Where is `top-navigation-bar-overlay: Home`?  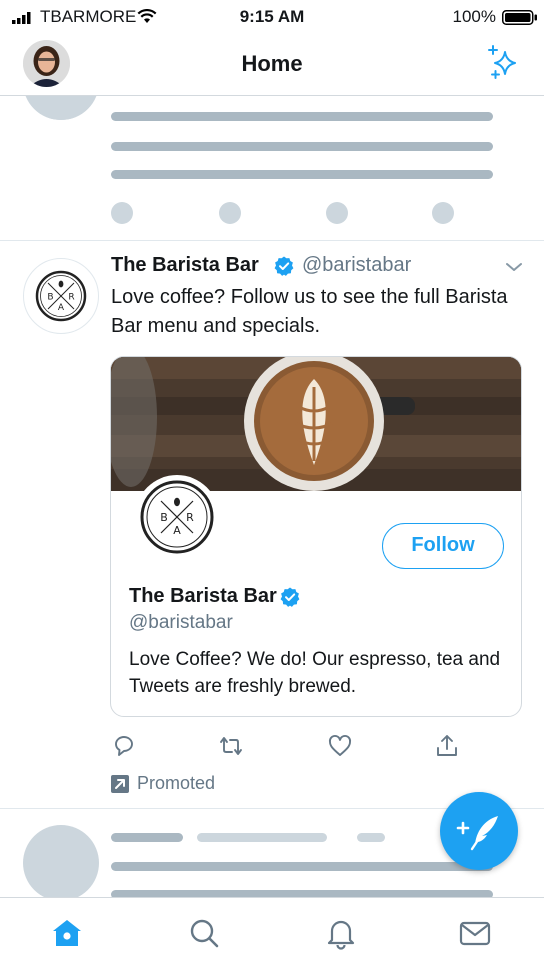 top-navigation-bar-overlay: Home is located at coordinates (272, 65).